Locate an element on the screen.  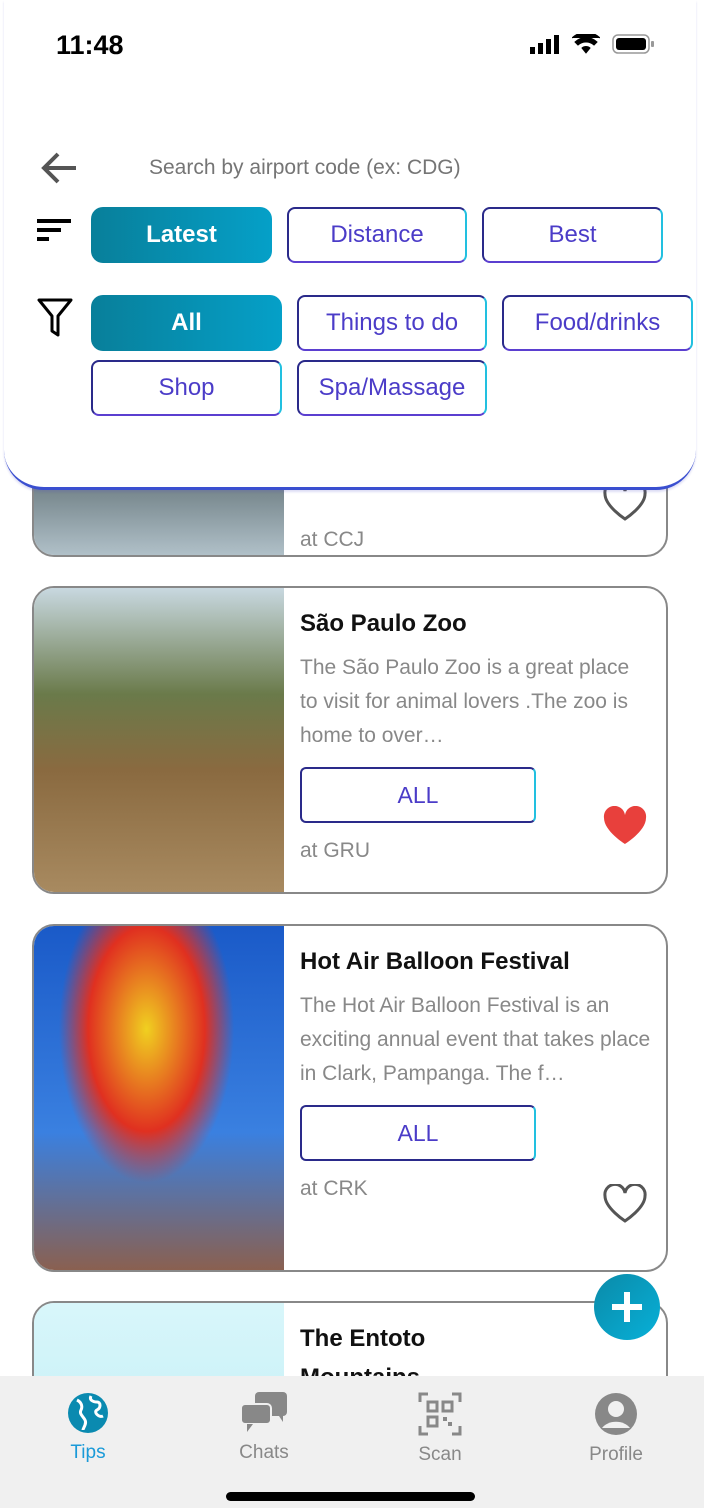
tip-title: Hot Air Balloon Festival is located at coordinates (435, 961).